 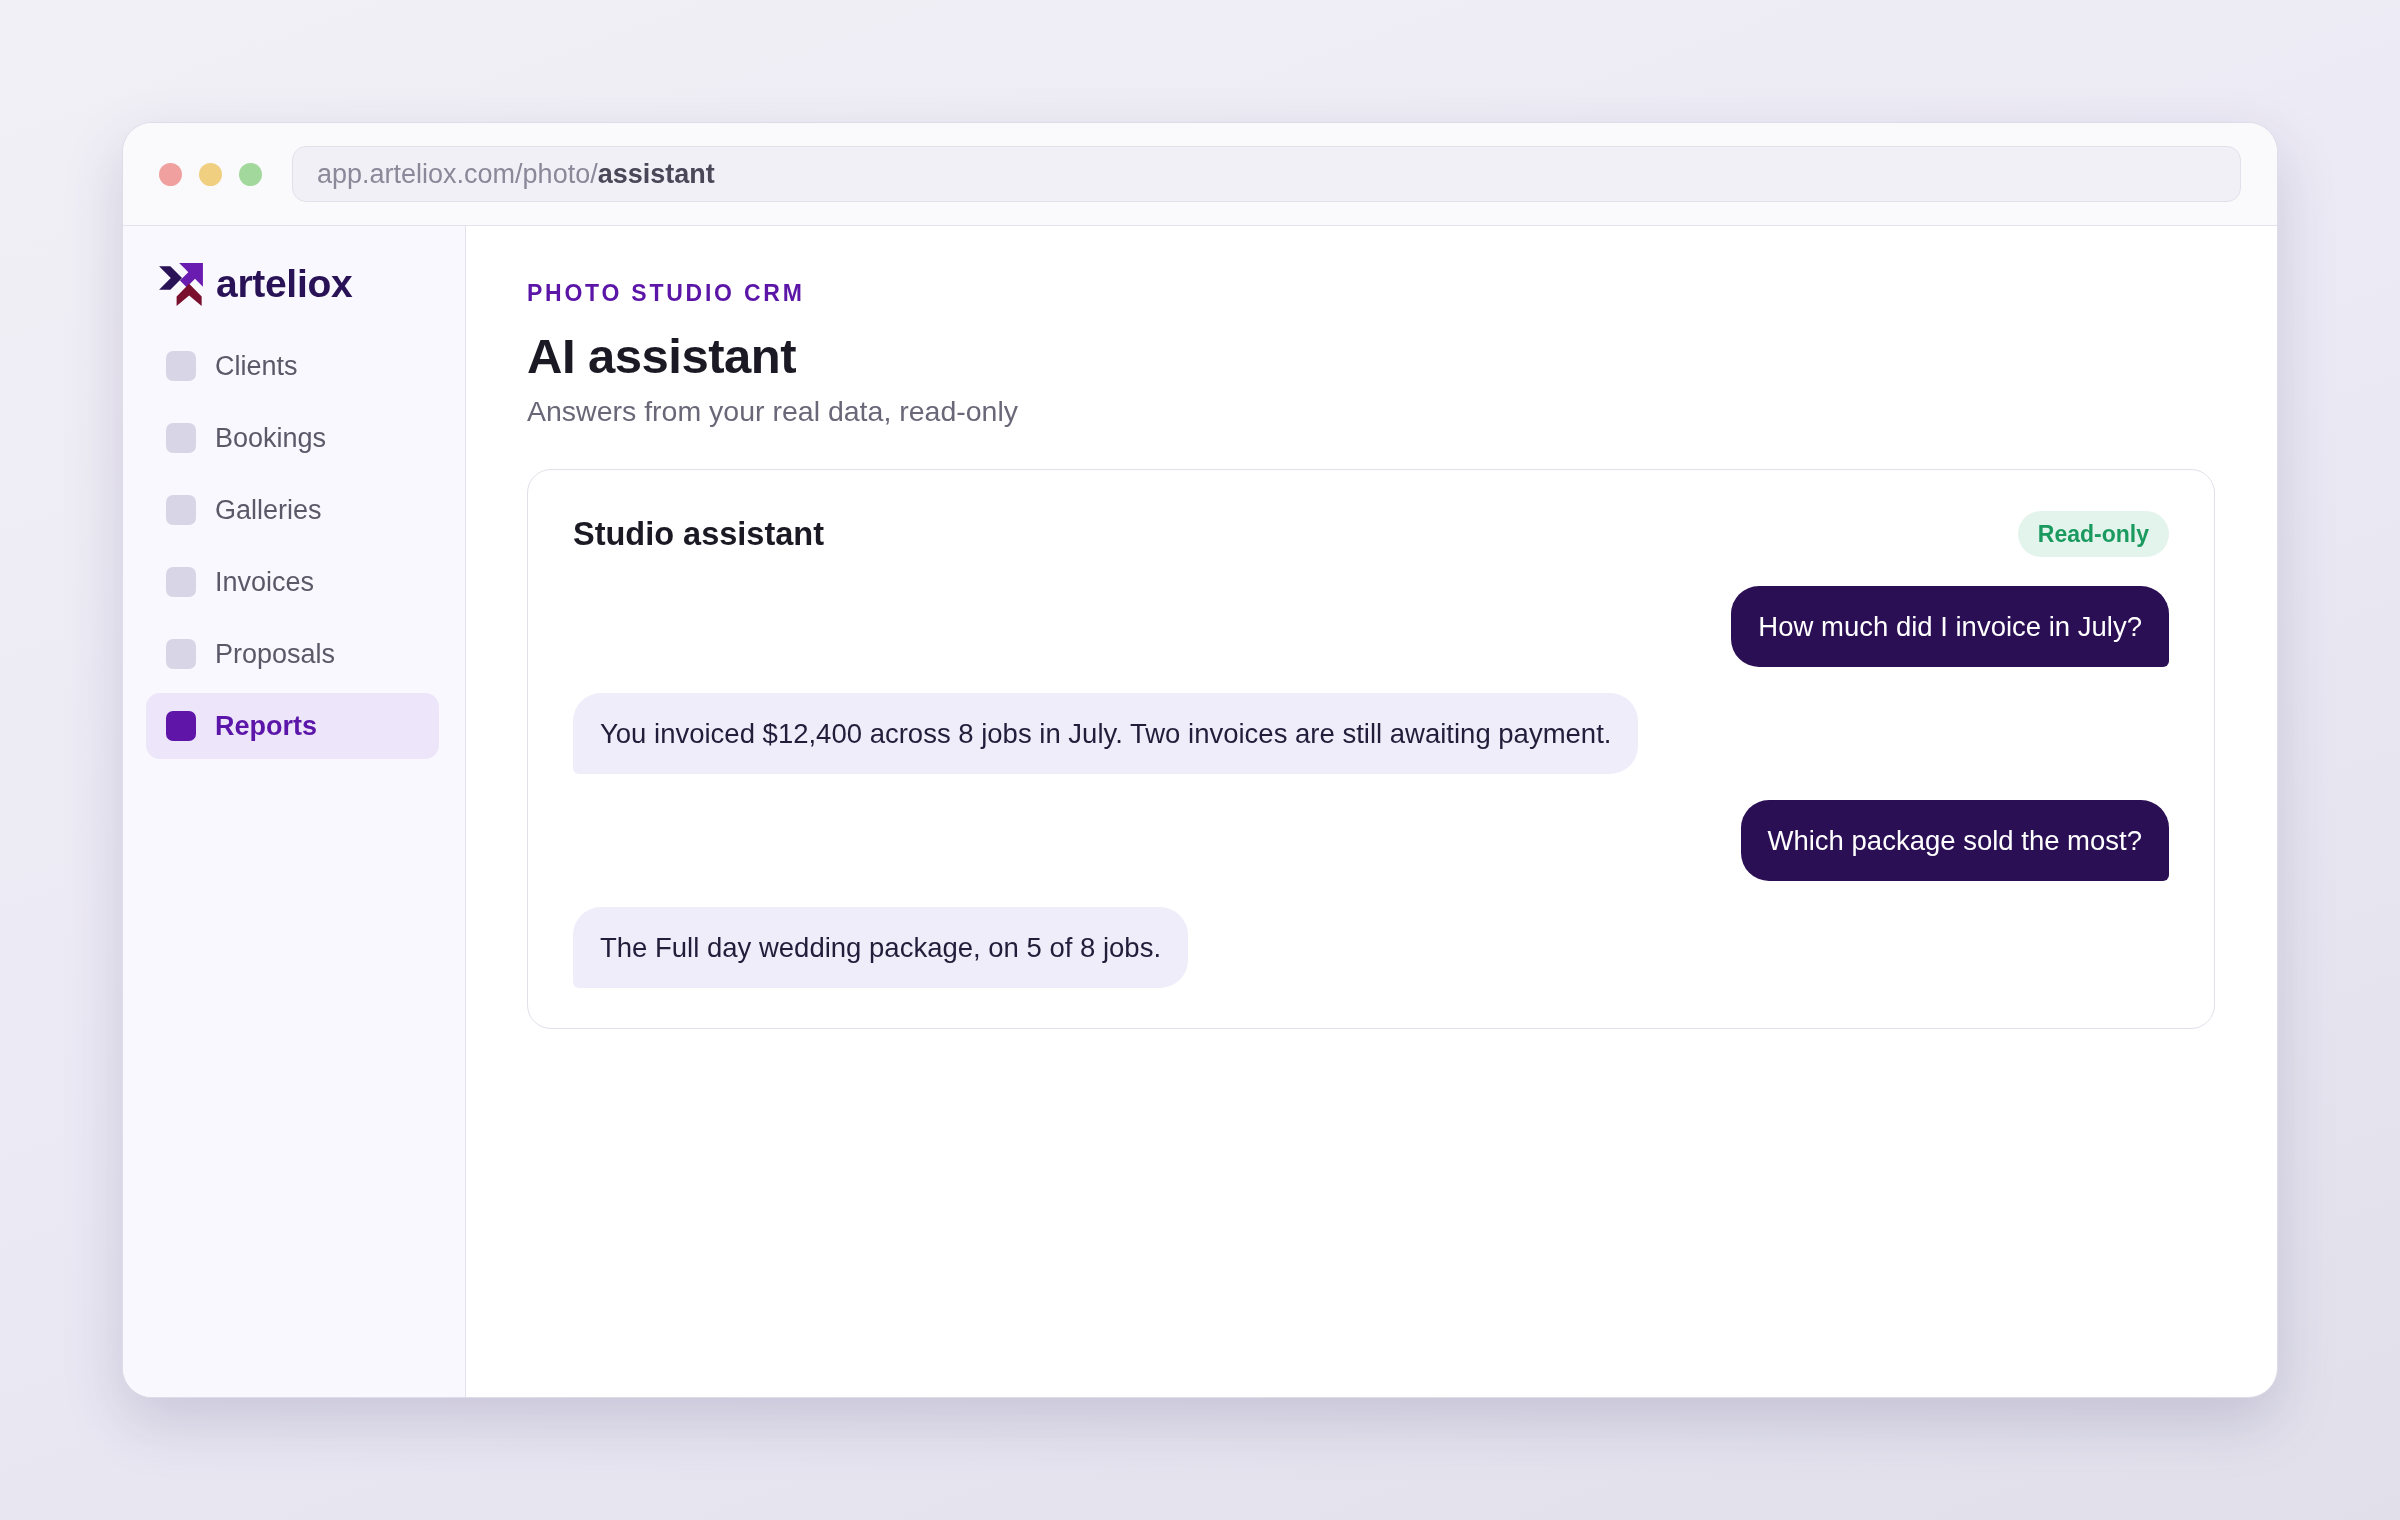 What do you see at coordinates (292, 438) in the screenshot?
I see `sidebar-item: Bookings` at bounding box center [292, 438].